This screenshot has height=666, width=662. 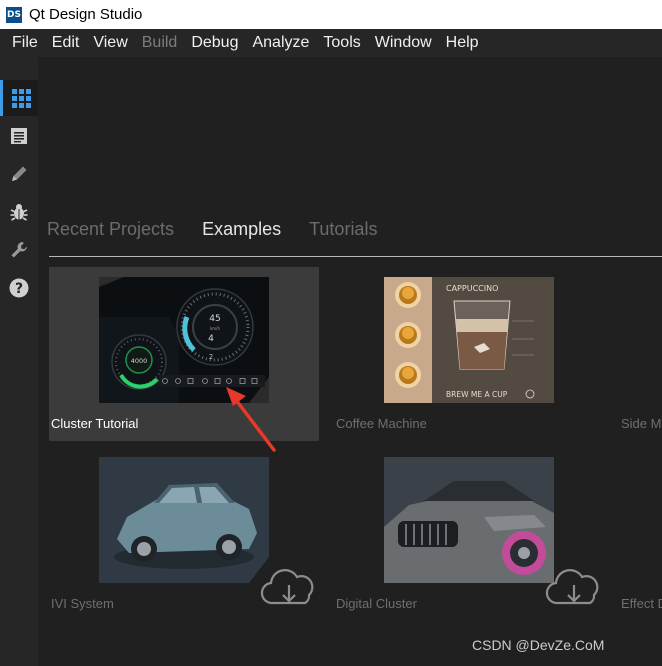 What do you see at coordinates (538, 645) in the screenshot?
I see `watermark-text: CSDN @DevZe.CoM` at bounding box center [538, 645].